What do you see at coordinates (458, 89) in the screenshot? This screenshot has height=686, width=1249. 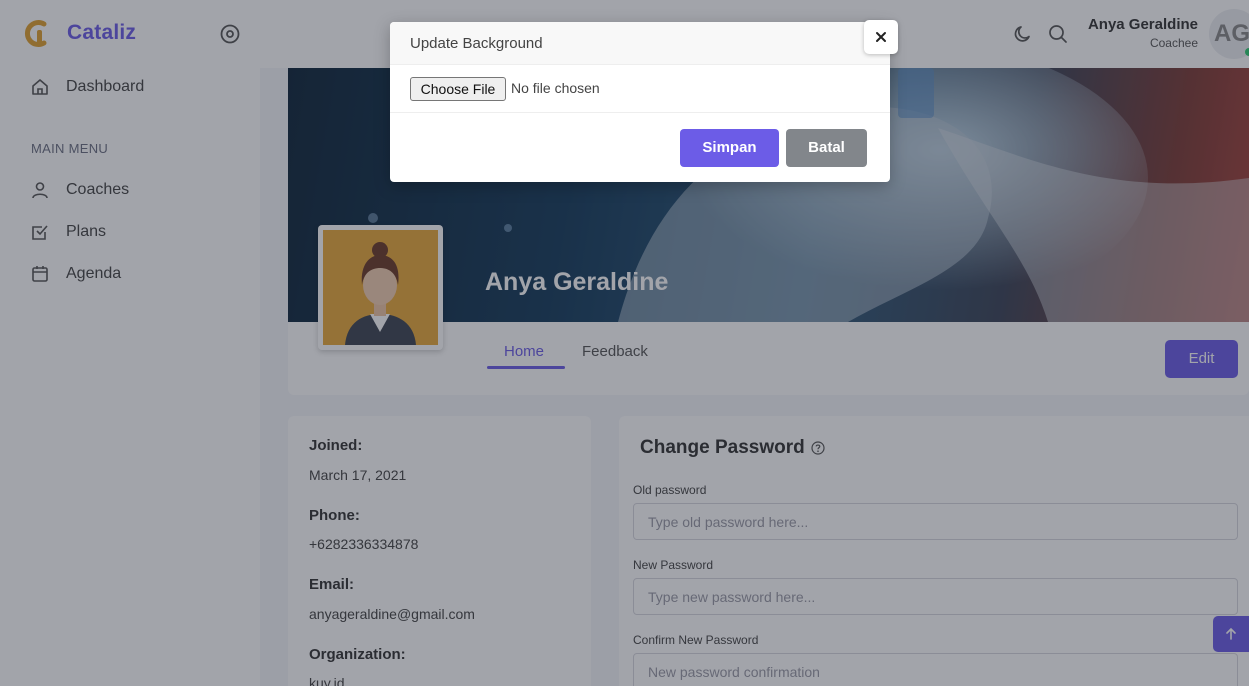 I see `choose-file-button: Choose File` at bounding box center [458, 89].